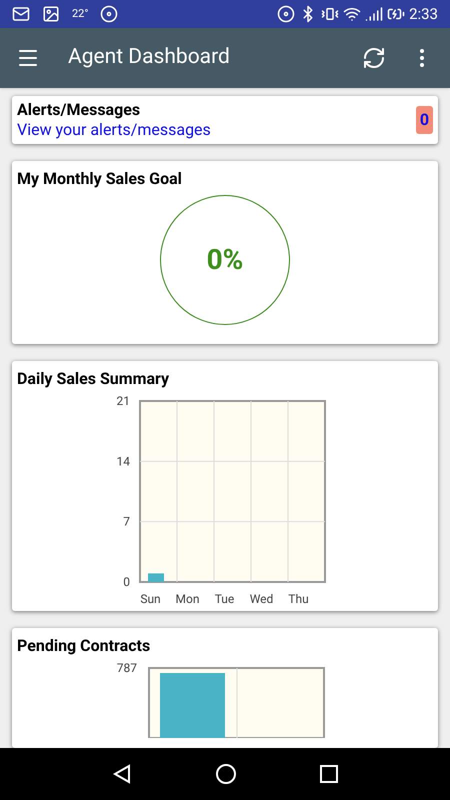  What do you see at coordinates (109, 14) in the screenshot?
I see `circle-icon` at bounding box center [109, 14].